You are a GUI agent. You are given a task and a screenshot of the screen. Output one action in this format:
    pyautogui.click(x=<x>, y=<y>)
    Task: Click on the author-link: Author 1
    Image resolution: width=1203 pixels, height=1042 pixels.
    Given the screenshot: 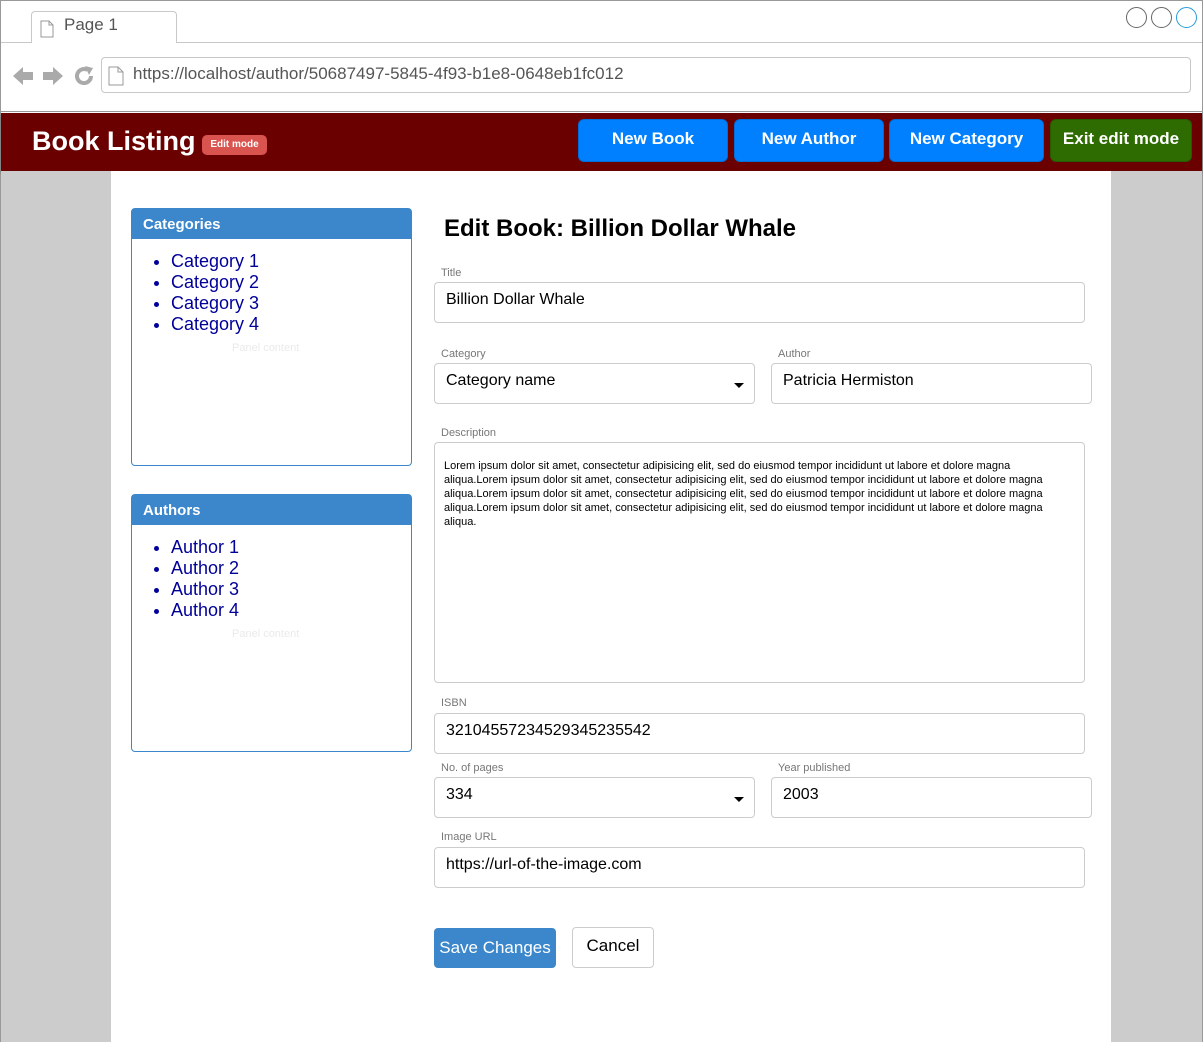 What is the action you would take?
    pyautogui.click(x=291, y=547)
    